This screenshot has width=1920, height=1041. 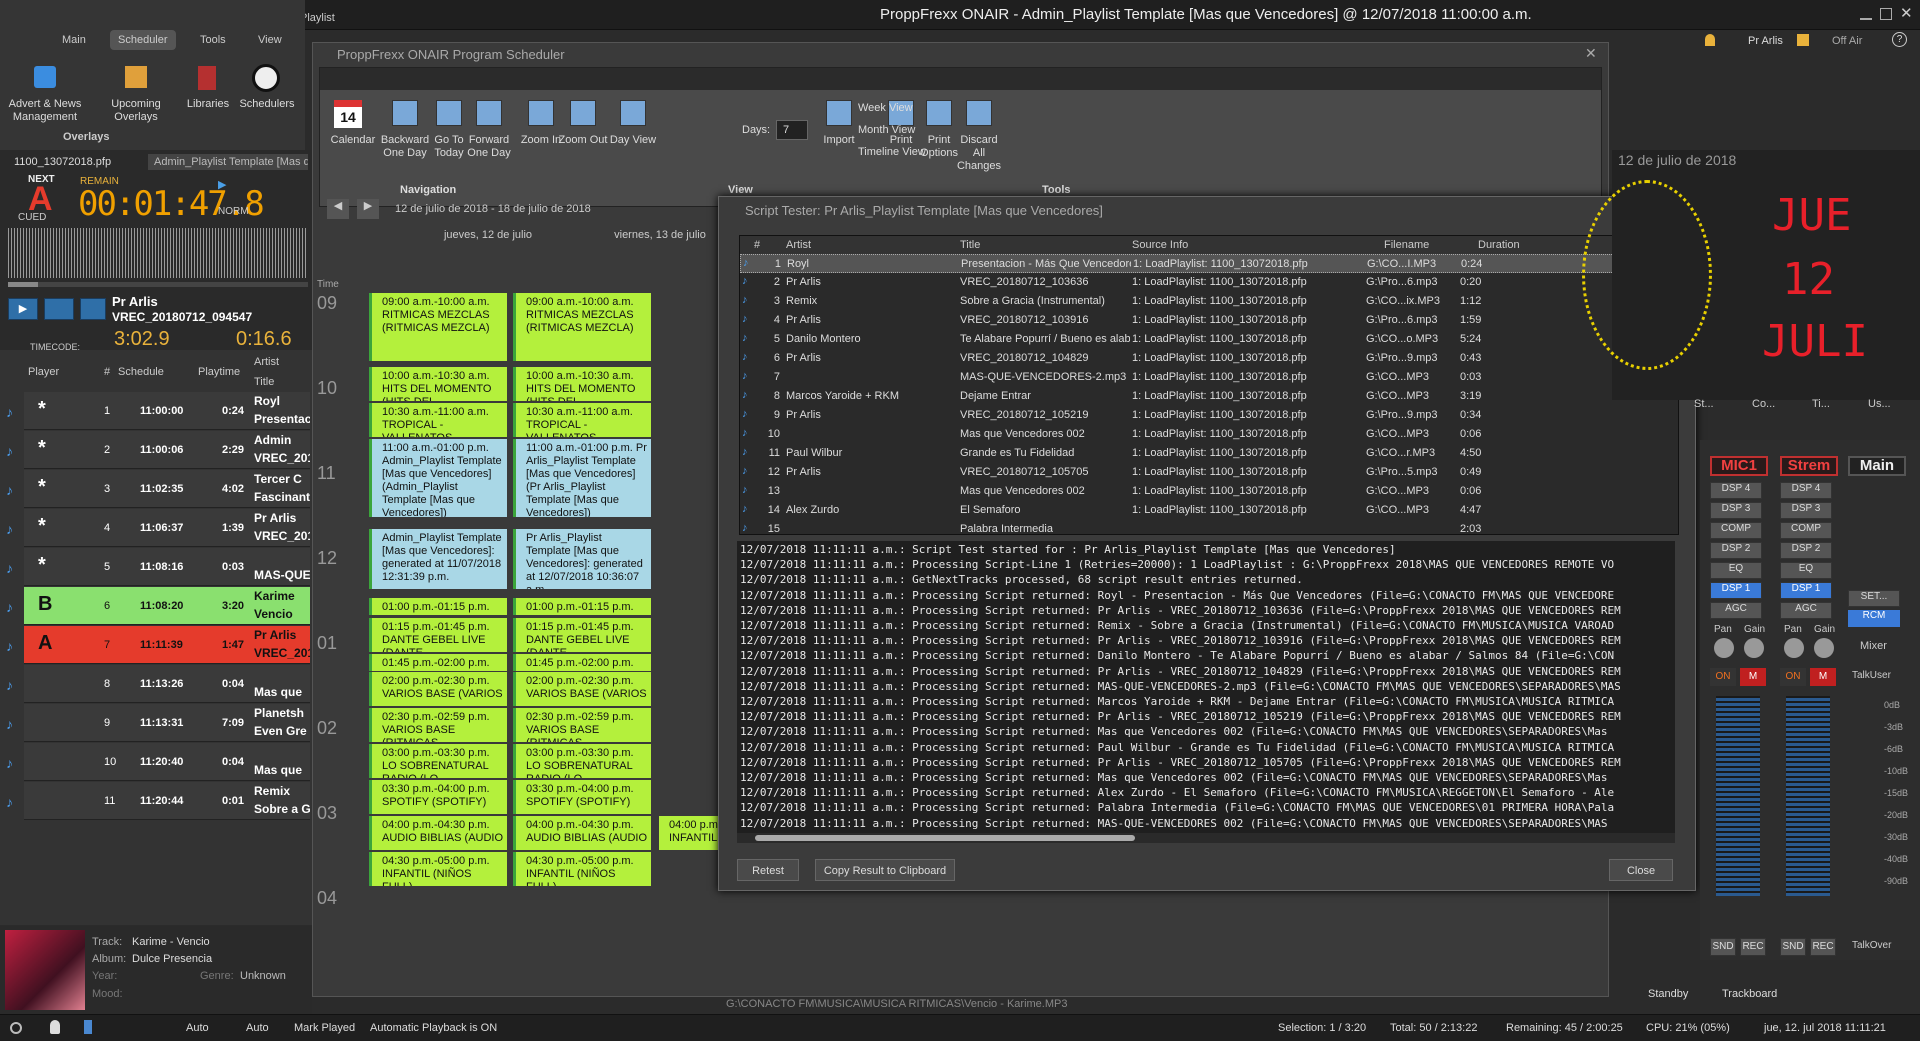 I want to click on col-schedule: Schedule, so click(x=141, y=372).